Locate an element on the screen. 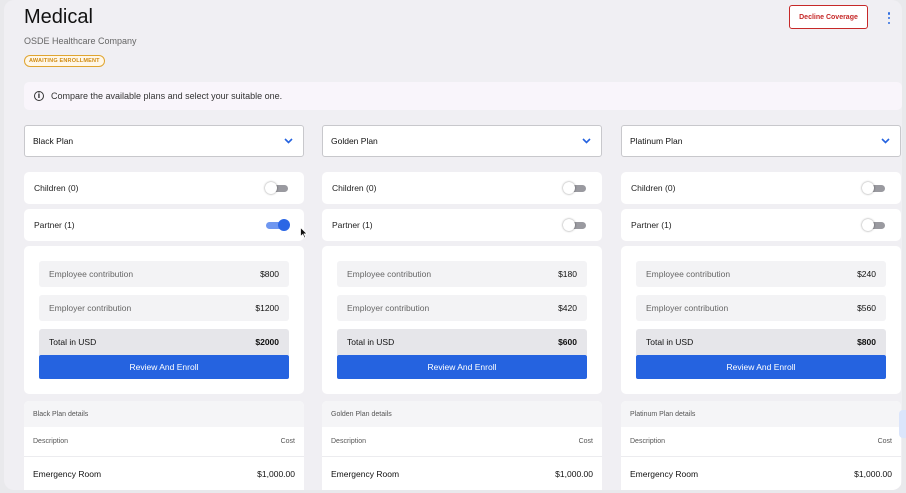 Image resolution: width=906 pixels, height=493 pixels. employee-contribution-row: Employee contribution $800 is located at coordinates (164, 274).